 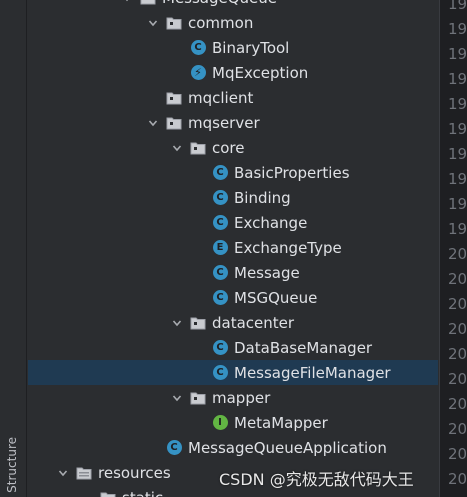 I want to click on tree-item-mqexception: ⚡ MqException, so click(x=233, y=72).